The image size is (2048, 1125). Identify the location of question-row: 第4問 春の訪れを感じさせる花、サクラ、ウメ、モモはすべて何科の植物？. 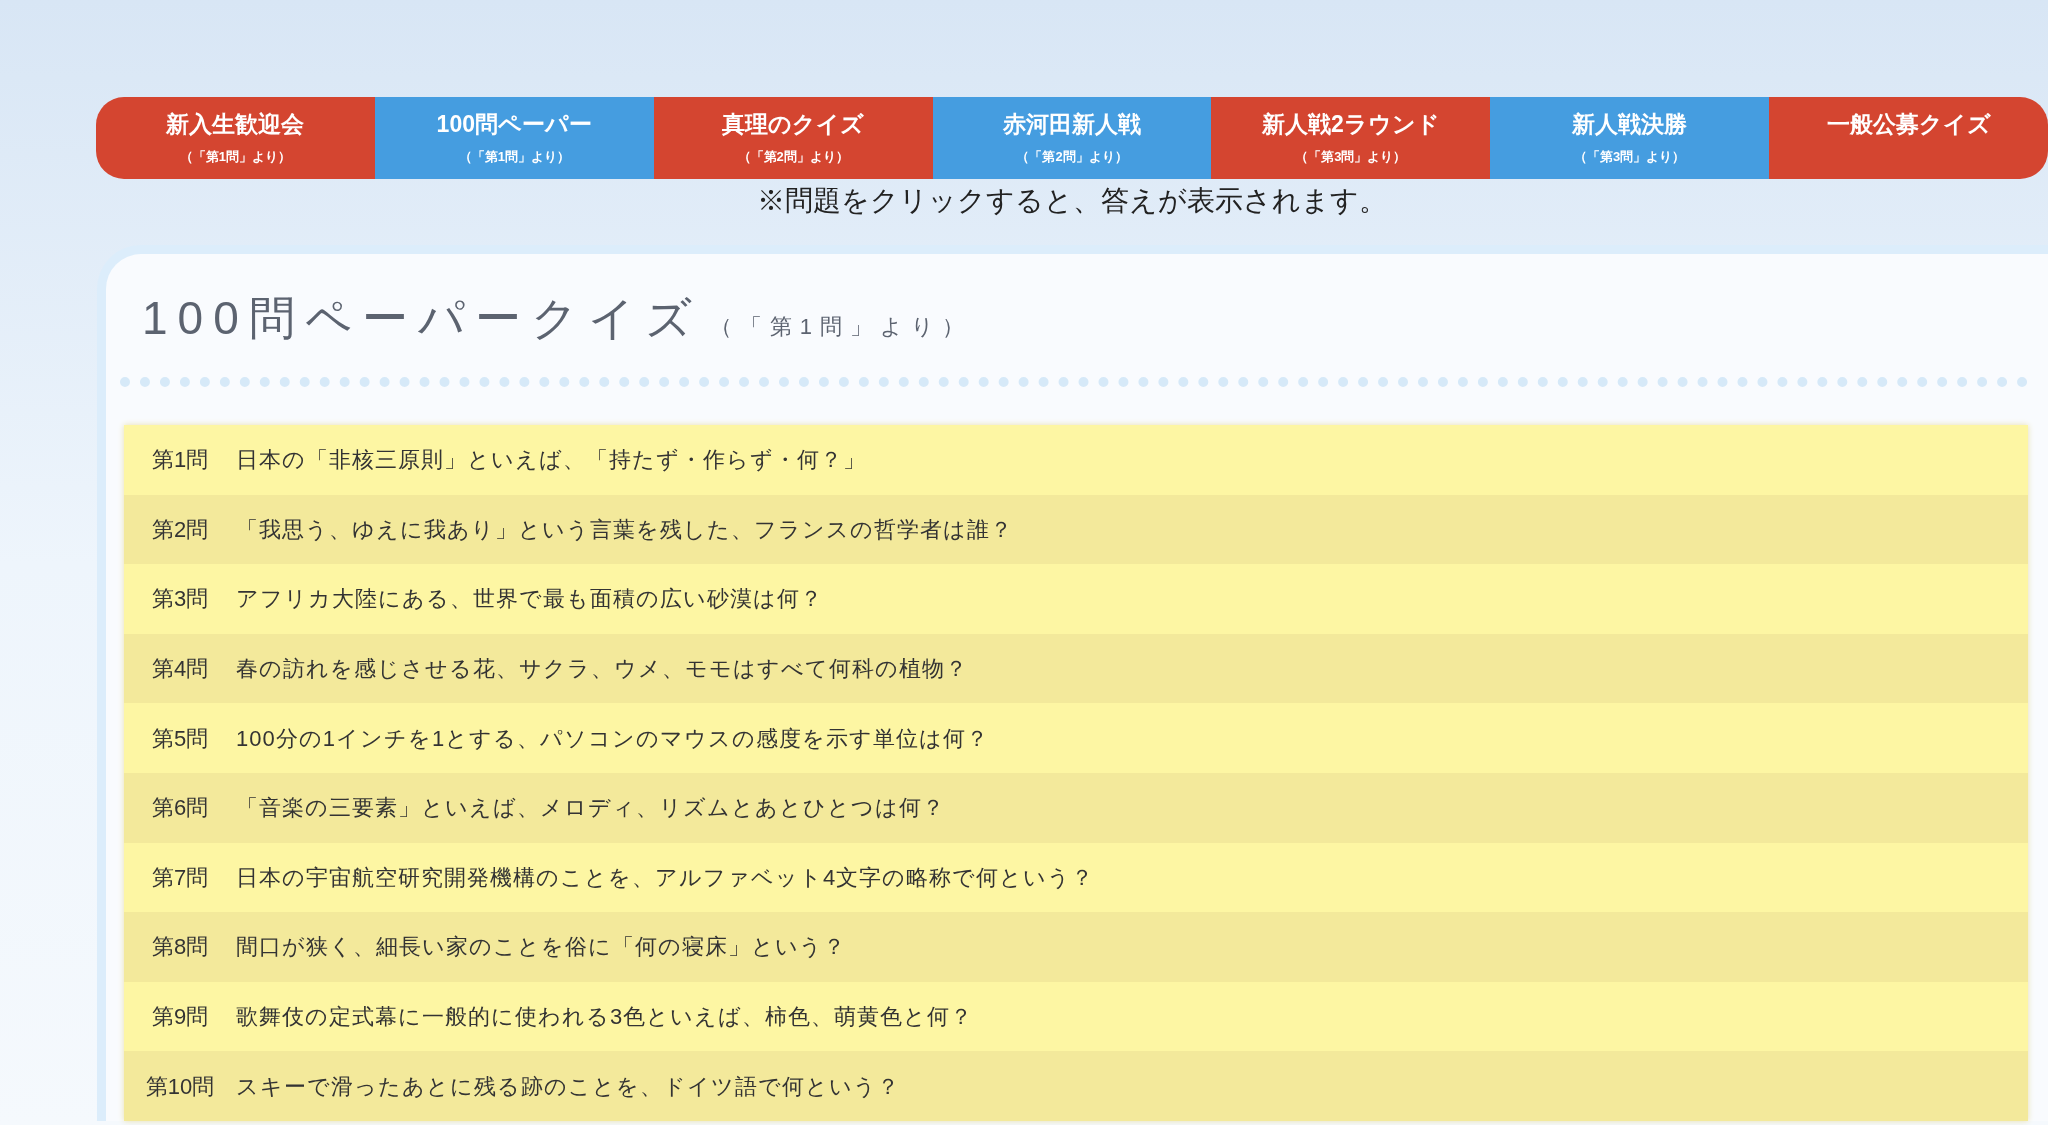
(1076, 668).